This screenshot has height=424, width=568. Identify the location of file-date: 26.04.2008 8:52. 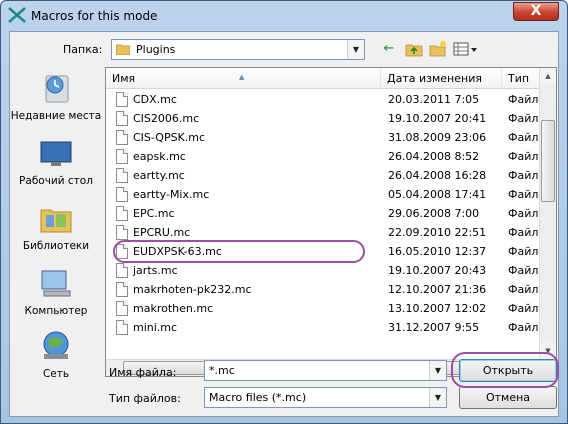
(434, 156).